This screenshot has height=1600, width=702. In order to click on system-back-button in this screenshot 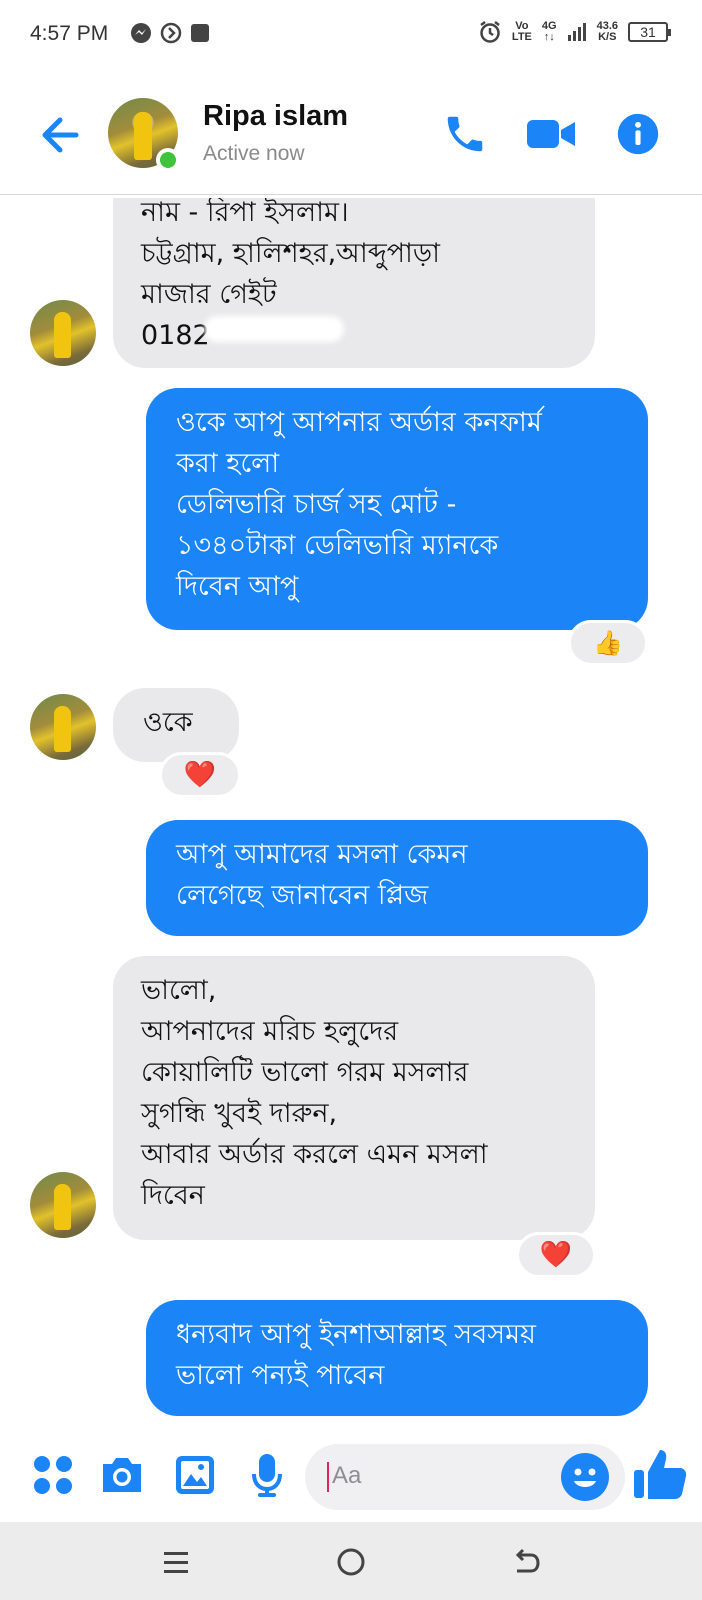, I will do `click(526, 1562)`.